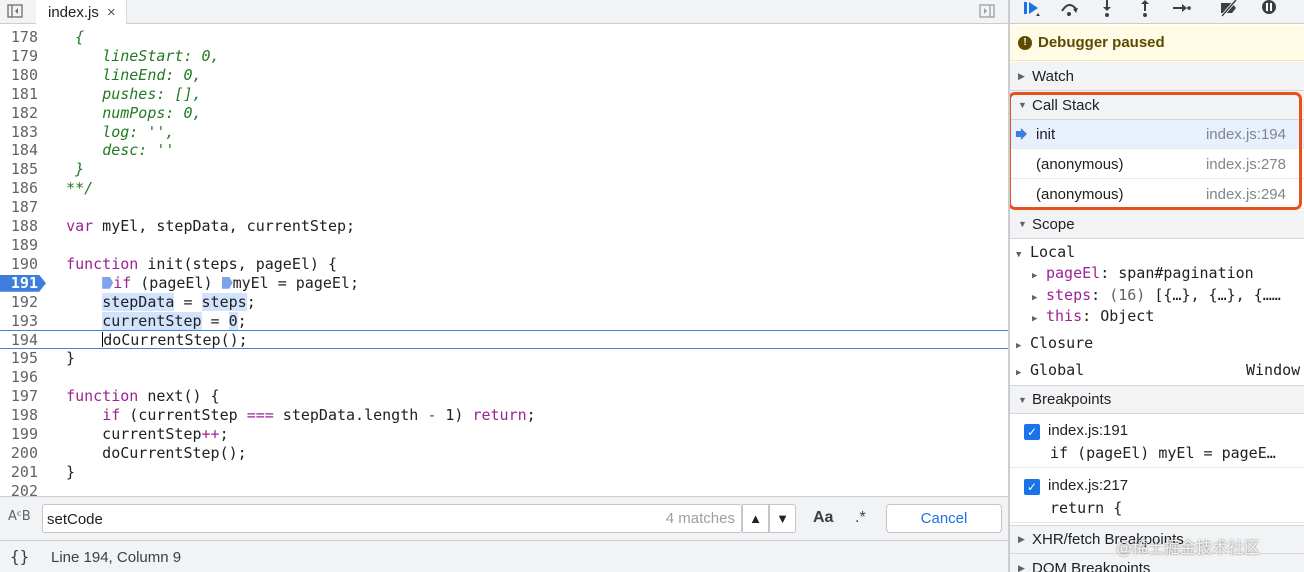 This screenshot has height=572, width=1304. What do you see at coordinates (19, 556) in the screenshot?
I see `pretty-print-icon: {}` at bounding box center [19, 556].